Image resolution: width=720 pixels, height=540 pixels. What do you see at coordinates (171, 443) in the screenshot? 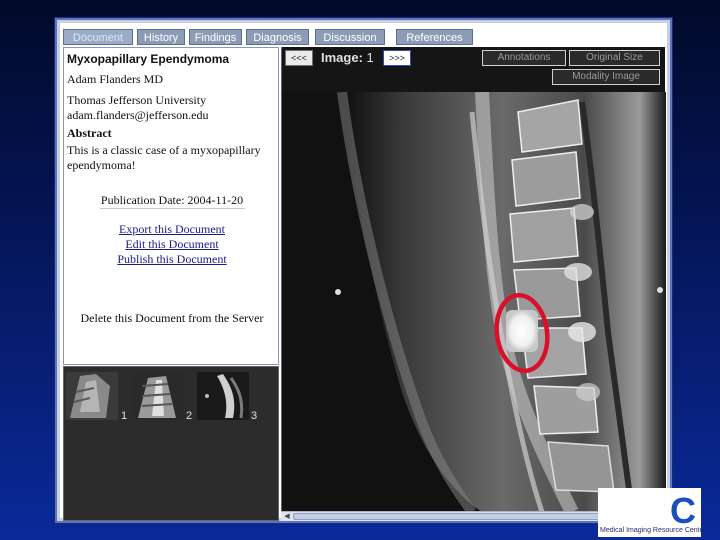
I see `thumbnail-strip: 1 2 3` at bounding box center [171, 443].